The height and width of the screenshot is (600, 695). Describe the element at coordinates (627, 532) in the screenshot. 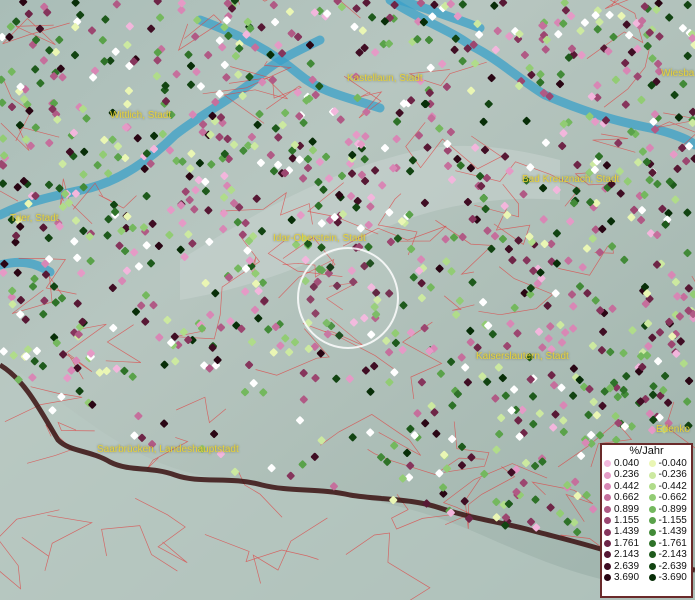

I see `legend-value: 1.439` at that location.